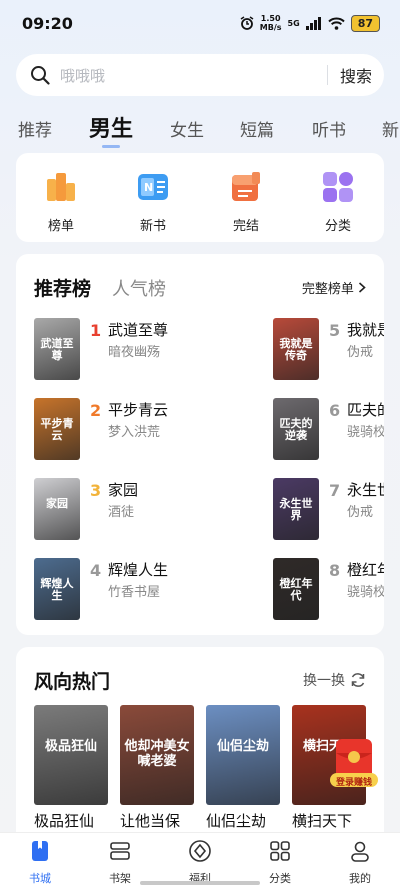 The height and width of the screenshot is (889, 400). What do you see at coordinates (200, 851) in the screenshot?
I see `welfare-icon` at bounding box center [200, 851].